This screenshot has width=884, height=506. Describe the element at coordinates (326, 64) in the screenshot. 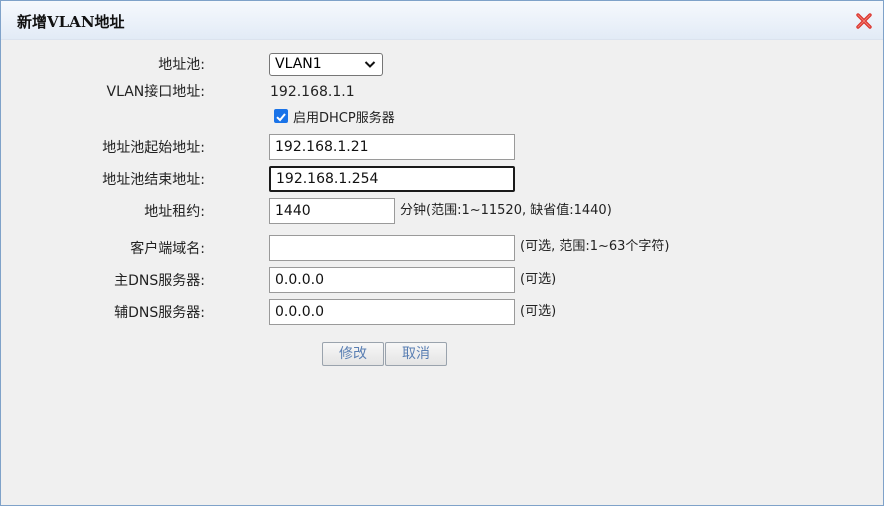

I see `pool-select: VLAN1` at that location.